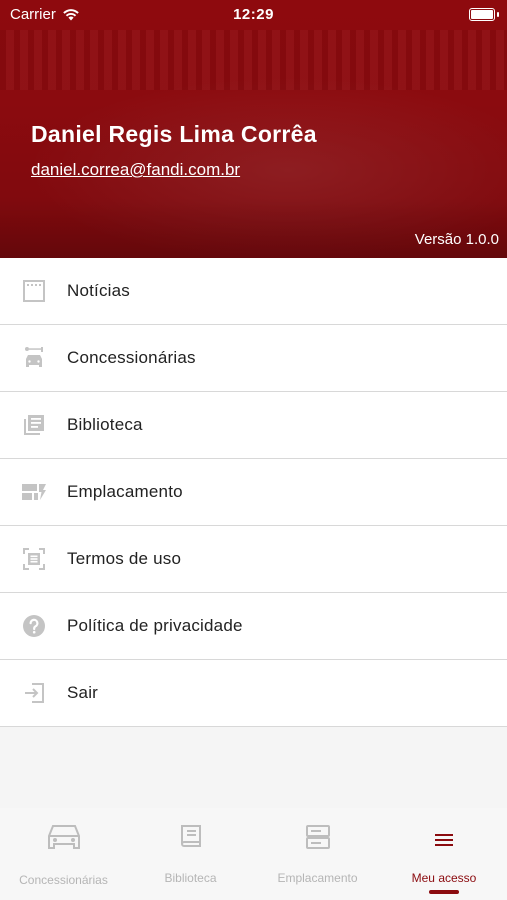 This screenshot has height=900, width=507. I want to click on book-icon, so click(190, 836).